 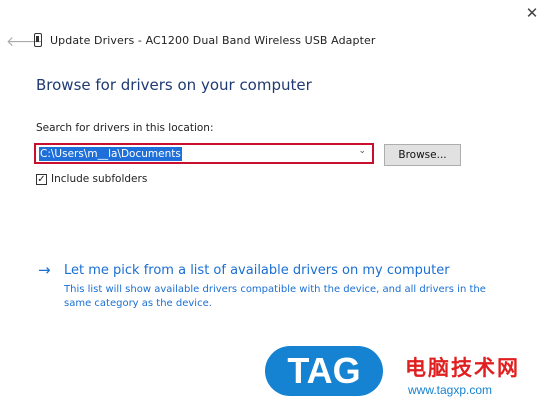 I want to click on include-subfolders-checkbox: ✓, so click(x=41, y=179).